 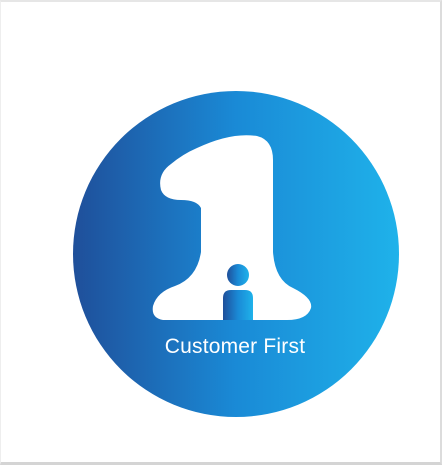 I want to click on person-body-icon, so click(x=238, y=305).